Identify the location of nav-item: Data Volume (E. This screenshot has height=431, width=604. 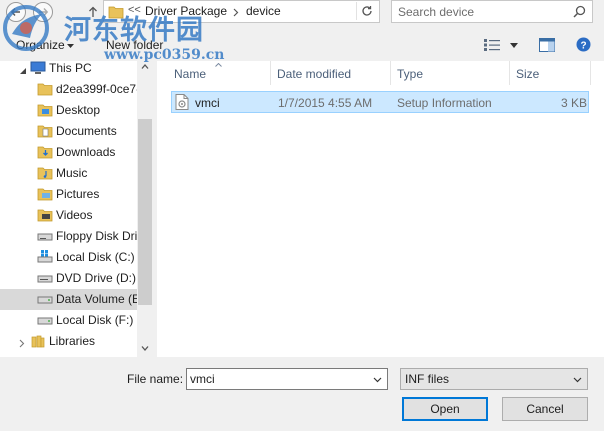
(68, 299).